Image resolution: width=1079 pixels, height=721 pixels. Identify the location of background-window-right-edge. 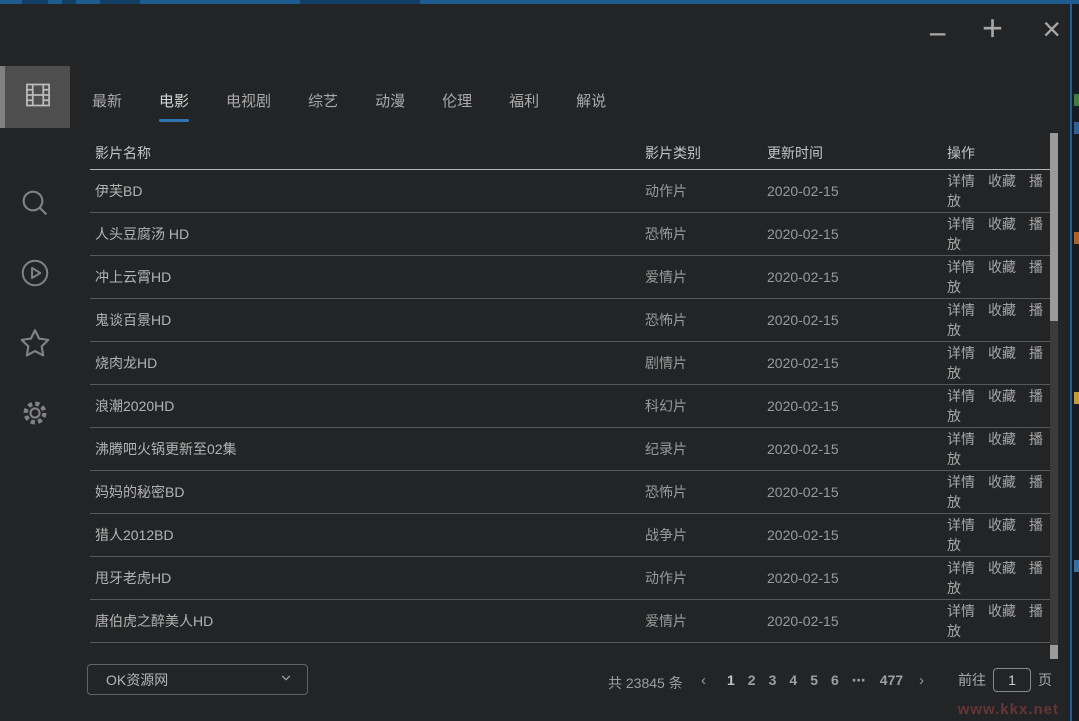
(1074, 362).